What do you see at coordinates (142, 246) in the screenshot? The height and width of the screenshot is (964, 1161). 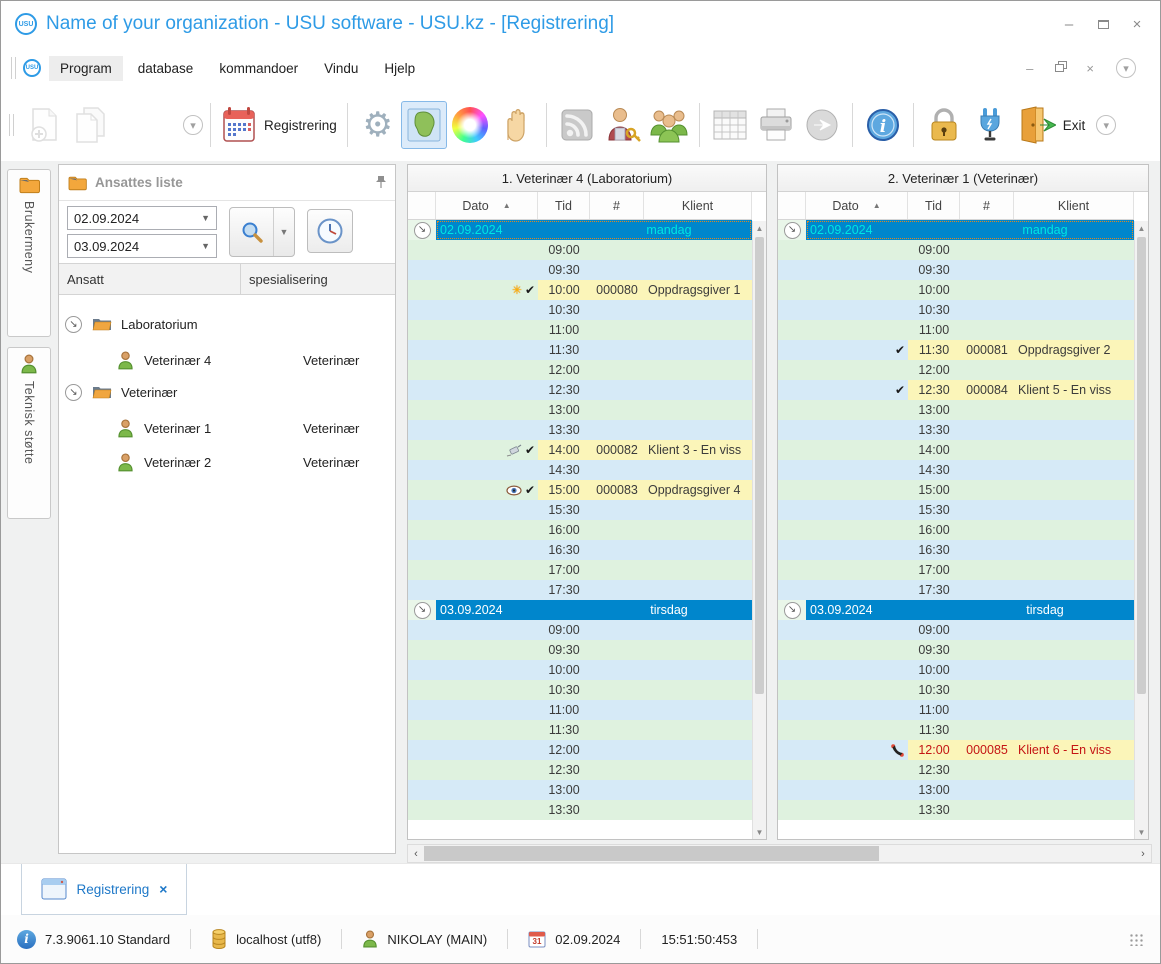 I see `date-to-select: 03.09.2024 ▼` at bounding box center [142, 246].